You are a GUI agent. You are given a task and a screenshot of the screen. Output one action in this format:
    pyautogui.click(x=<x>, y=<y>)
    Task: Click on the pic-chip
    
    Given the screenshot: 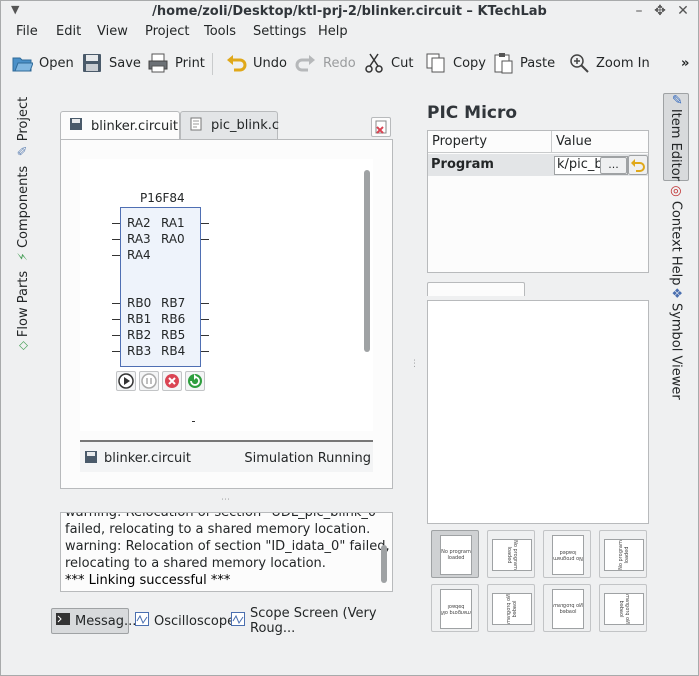 What is the action you would take?
    pyautogui.click(x=160, y=287)
    